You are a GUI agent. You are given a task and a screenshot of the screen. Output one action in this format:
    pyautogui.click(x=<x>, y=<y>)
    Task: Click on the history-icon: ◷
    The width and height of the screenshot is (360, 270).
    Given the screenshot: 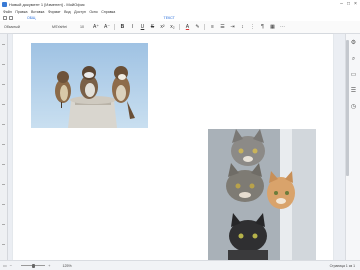 What is the action you would take?
    pyautogui.click(x=353, y=107)
    